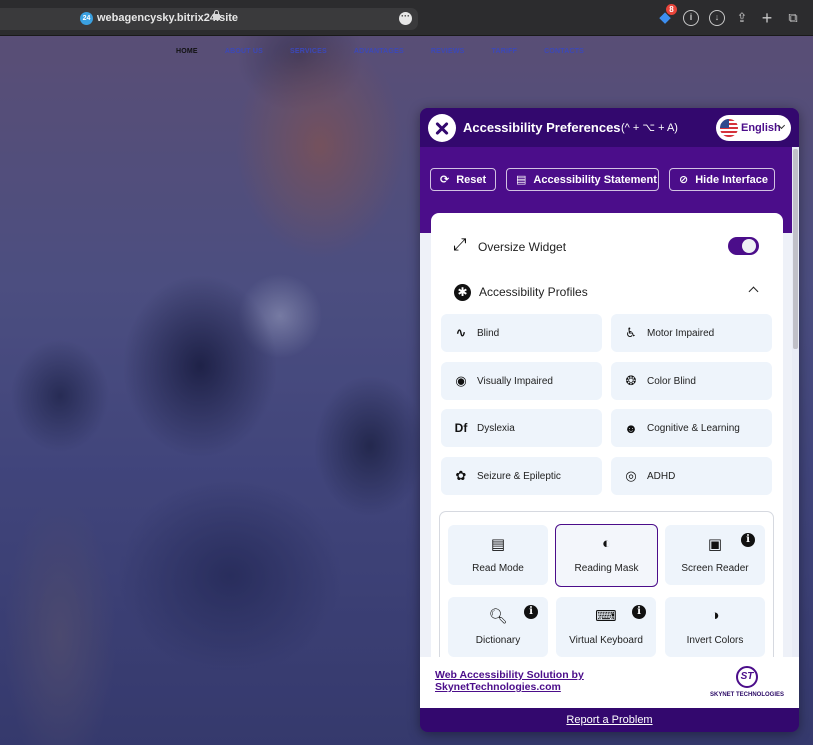 The height and width of the screenshot is (745, 813). I want to click on language-selector: English, so click(753, 128).